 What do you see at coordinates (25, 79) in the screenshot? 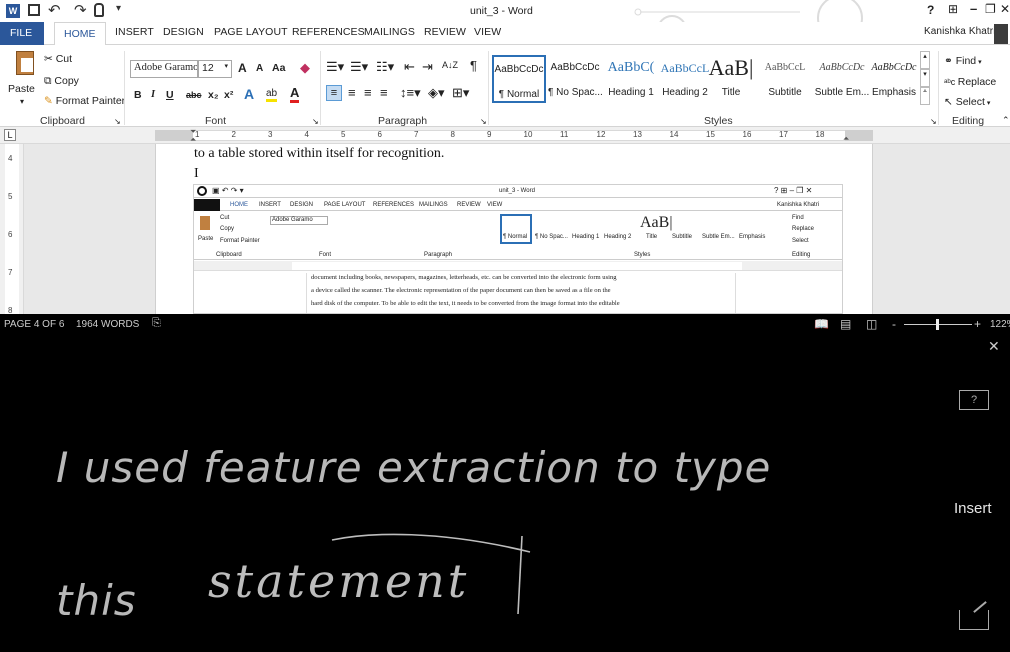
I see `paste-button: Paste ▾` at bounding box center [25, 79].